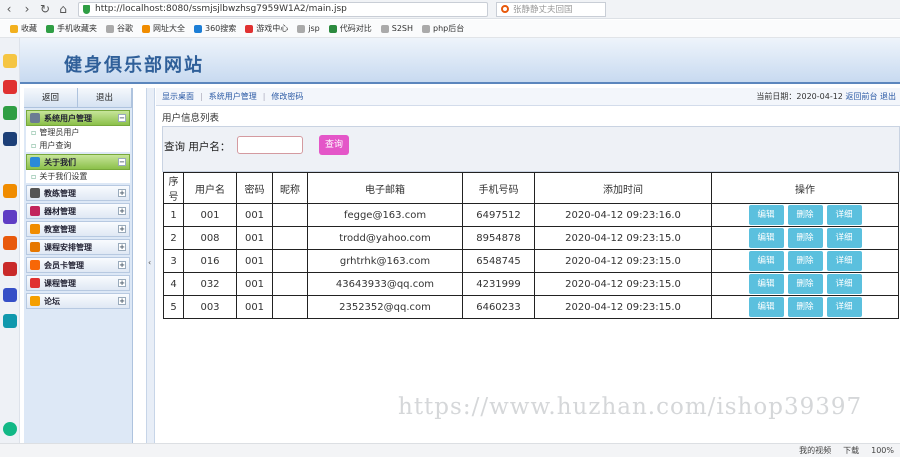 This screenshot has width=900, height=457. Describe the element at coordinates (270, 145) in the screenshot. I see `username-search-input` at that location.